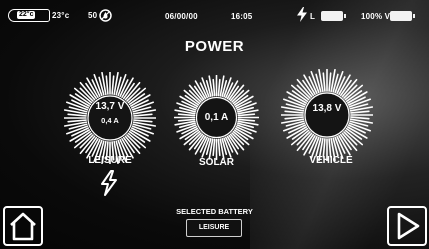 Image resolution: width=429 pixels, height=249 pixels. Describe the element at coordinates (26, 15) in the screenshot. I see `inside-temperature: 22°c` at that location.